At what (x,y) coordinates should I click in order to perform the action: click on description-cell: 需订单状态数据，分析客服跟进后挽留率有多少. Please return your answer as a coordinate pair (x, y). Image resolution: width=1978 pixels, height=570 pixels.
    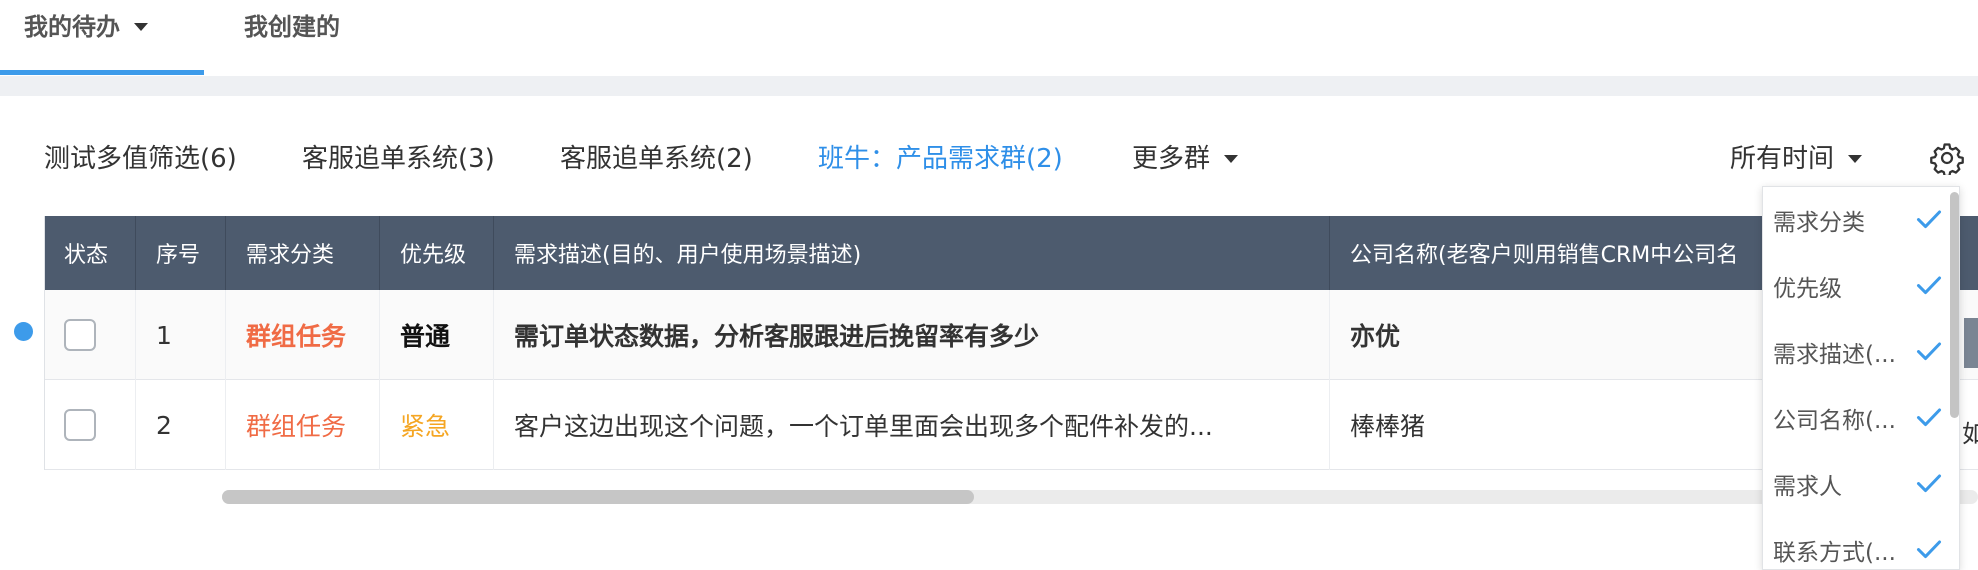
    Looking at the image, I should click on (912, 335).